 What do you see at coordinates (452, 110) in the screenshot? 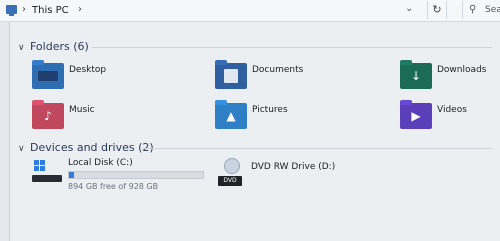
I see `folder-label: Videos` at bounding box center [452, 110].